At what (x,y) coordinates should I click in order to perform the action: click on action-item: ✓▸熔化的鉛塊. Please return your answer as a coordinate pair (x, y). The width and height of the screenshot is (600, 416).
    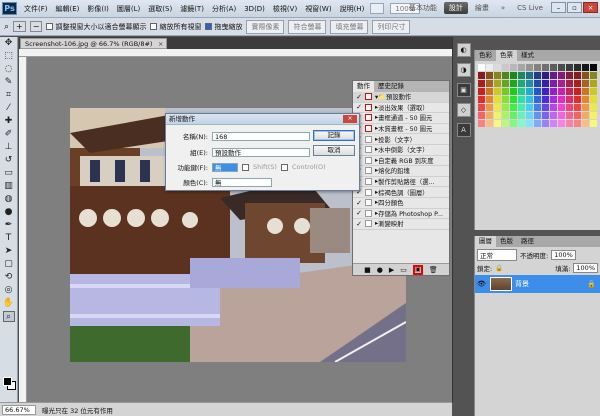
    Looking at the image, I should click on (401, 171).